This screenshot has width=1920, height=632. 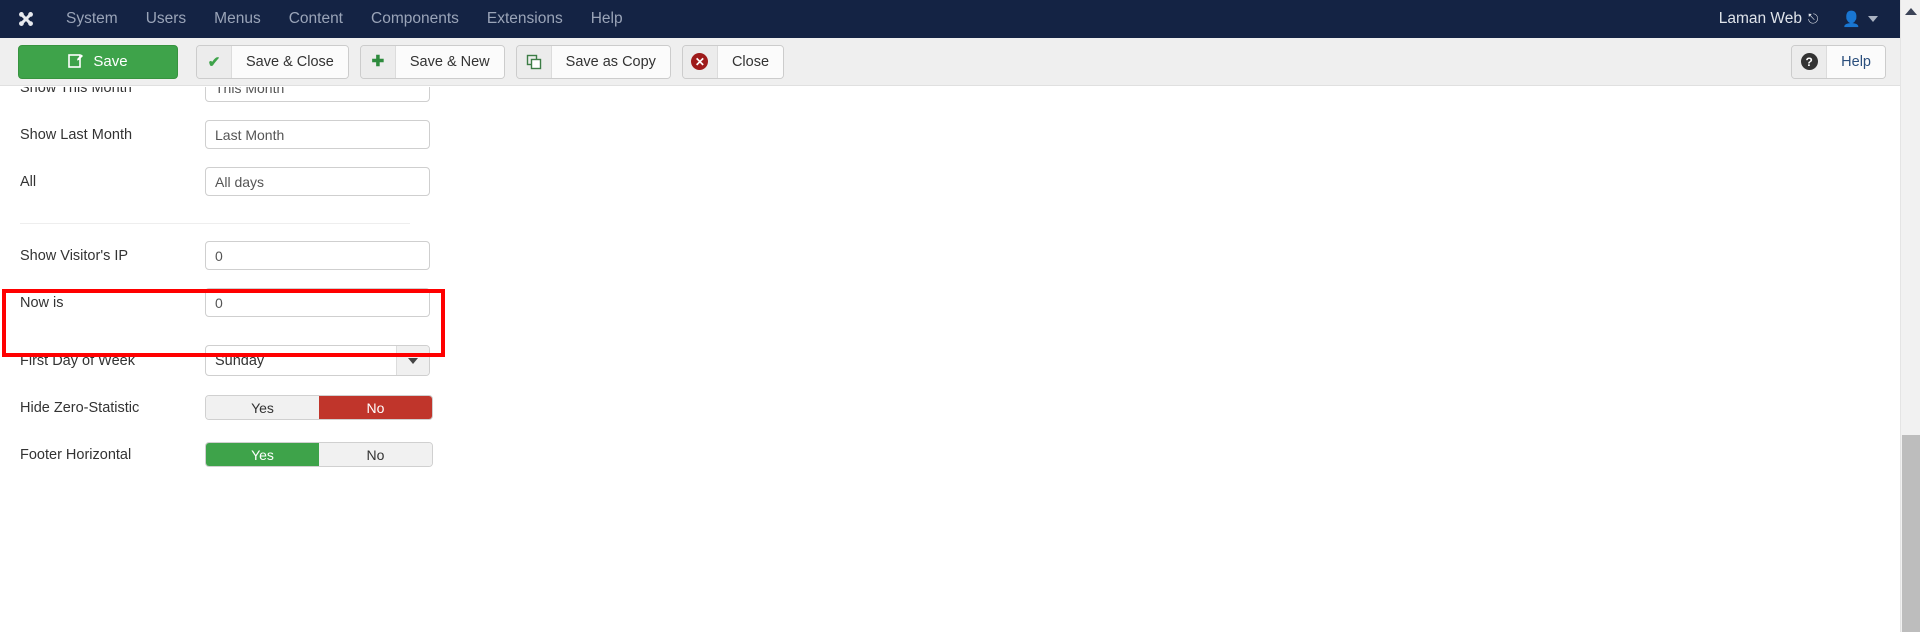 I want to click on form-row-first-day-of-week: First Day of Week Sunday, so click(x=950, y=360).